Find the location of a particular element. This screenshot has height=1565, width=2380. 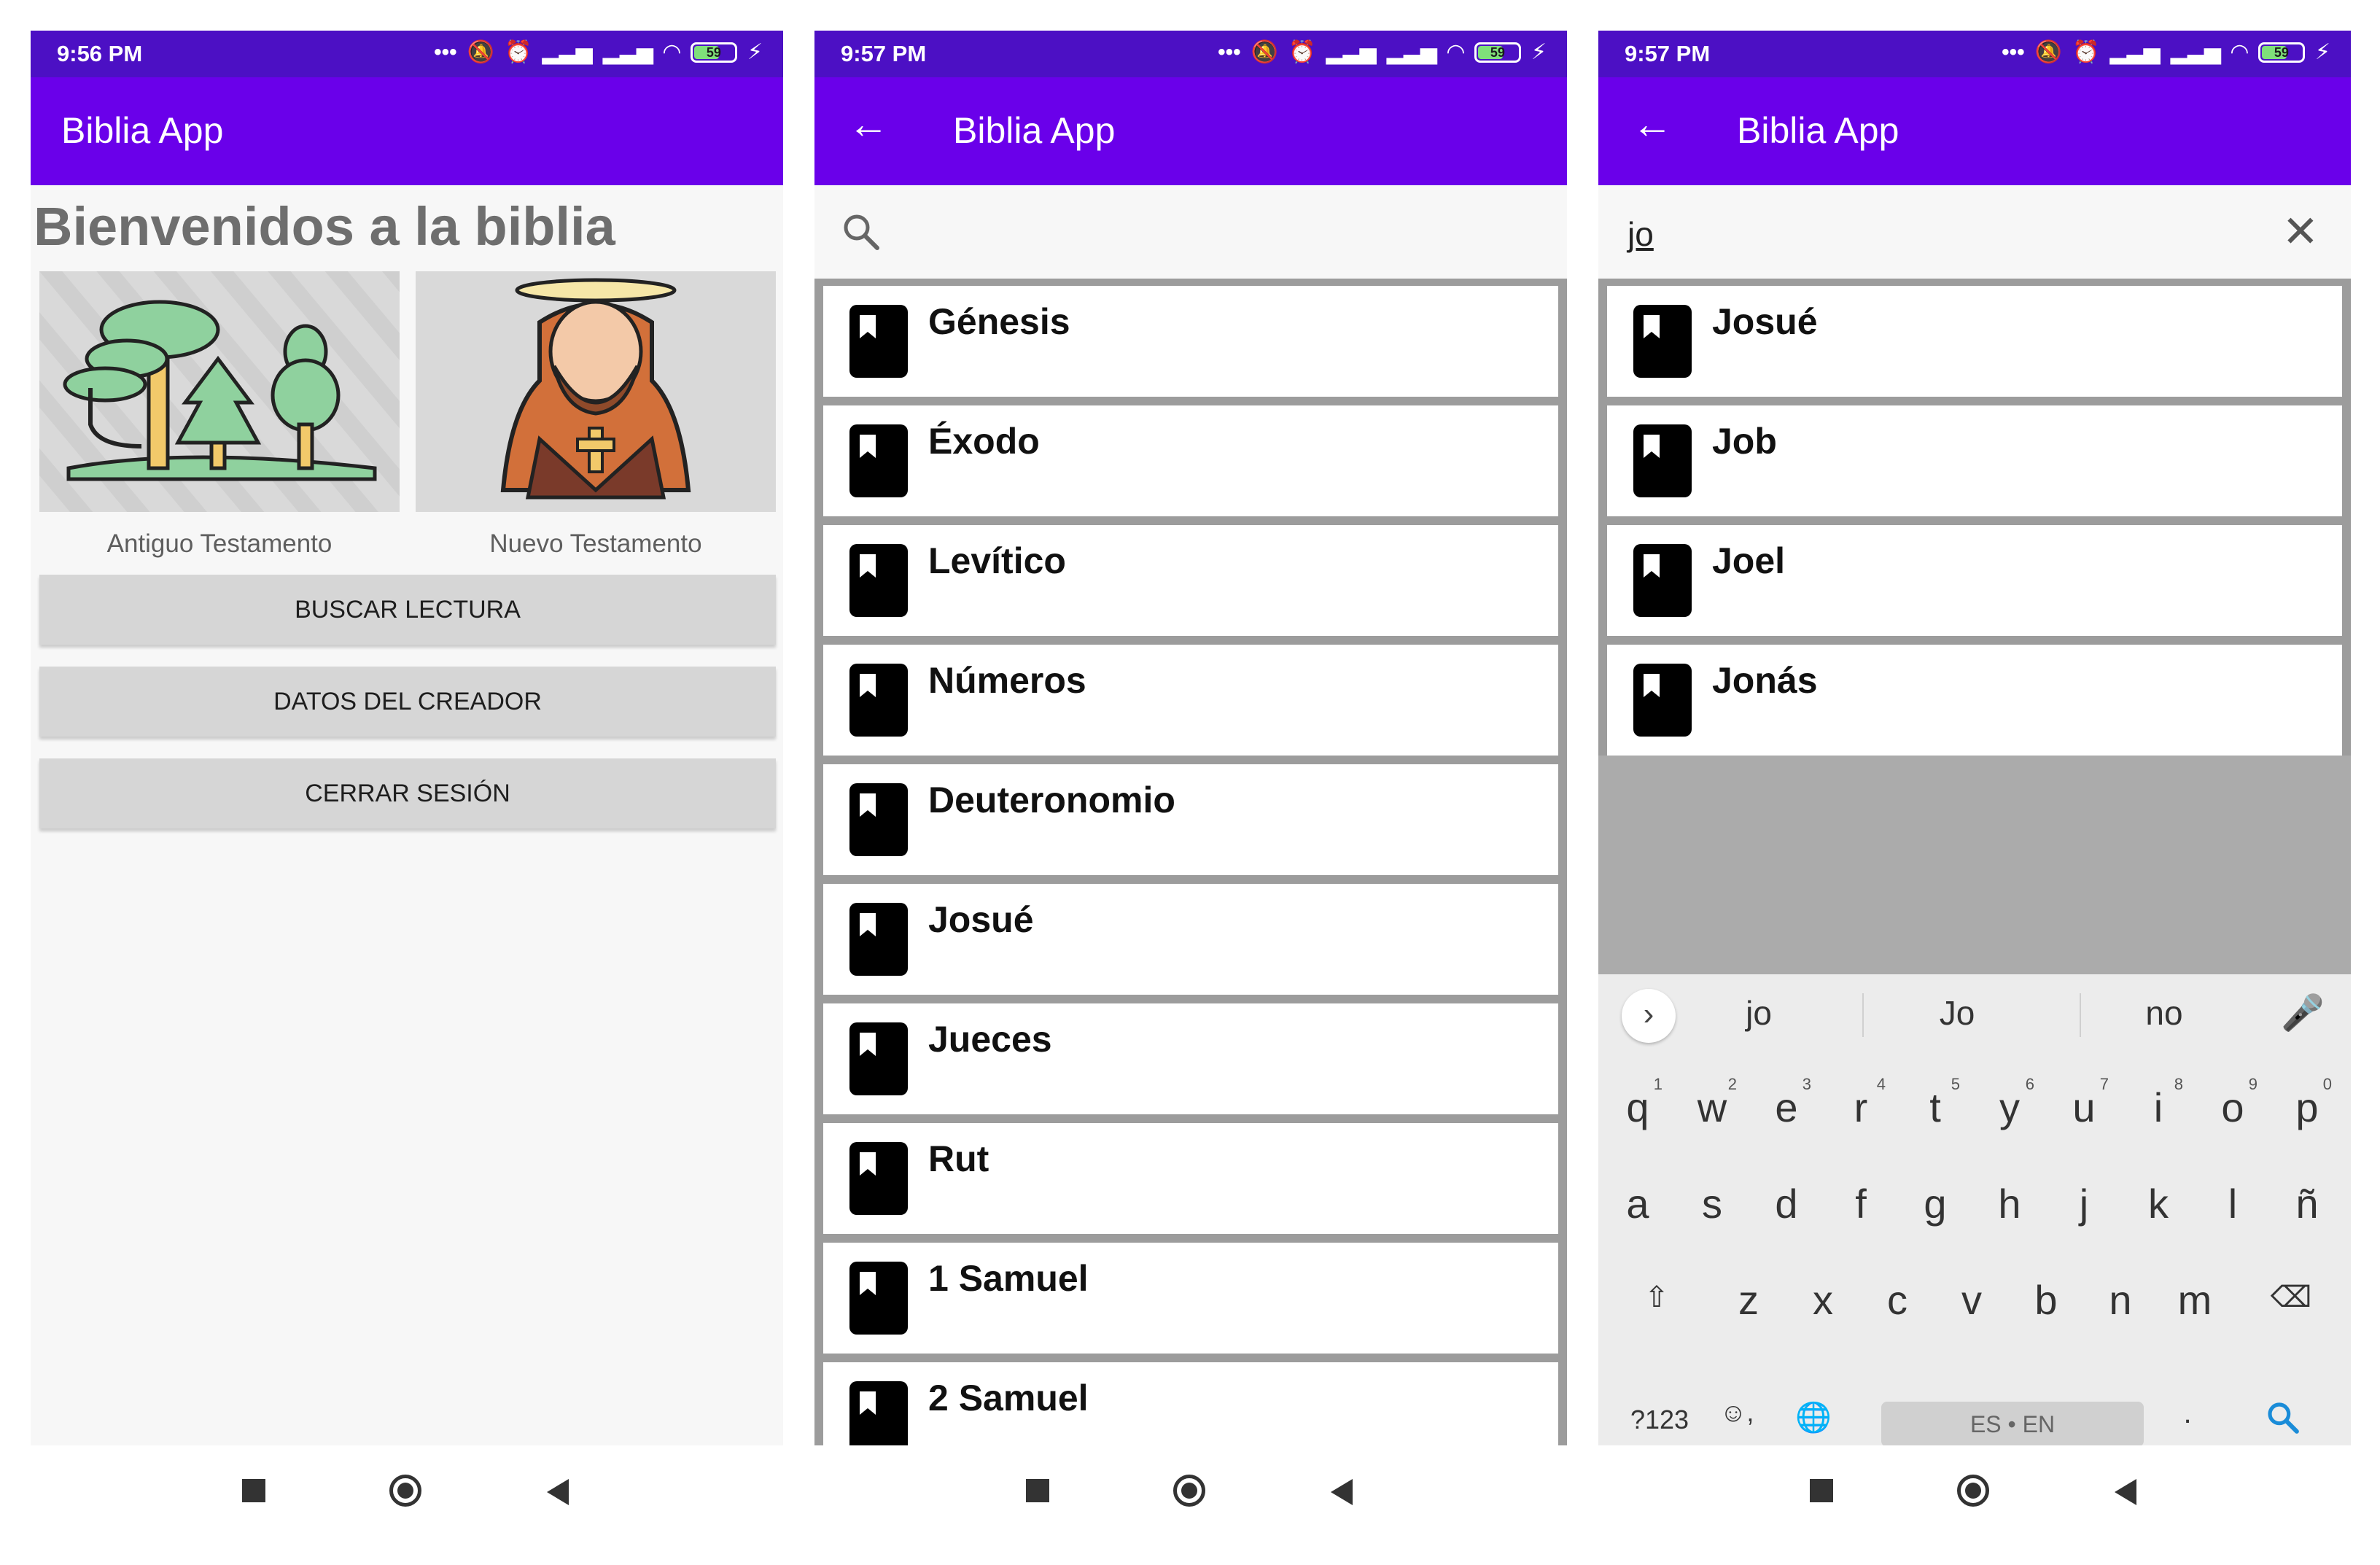

emoji-icon: ☺ is located at coordinates (1733, 1412).